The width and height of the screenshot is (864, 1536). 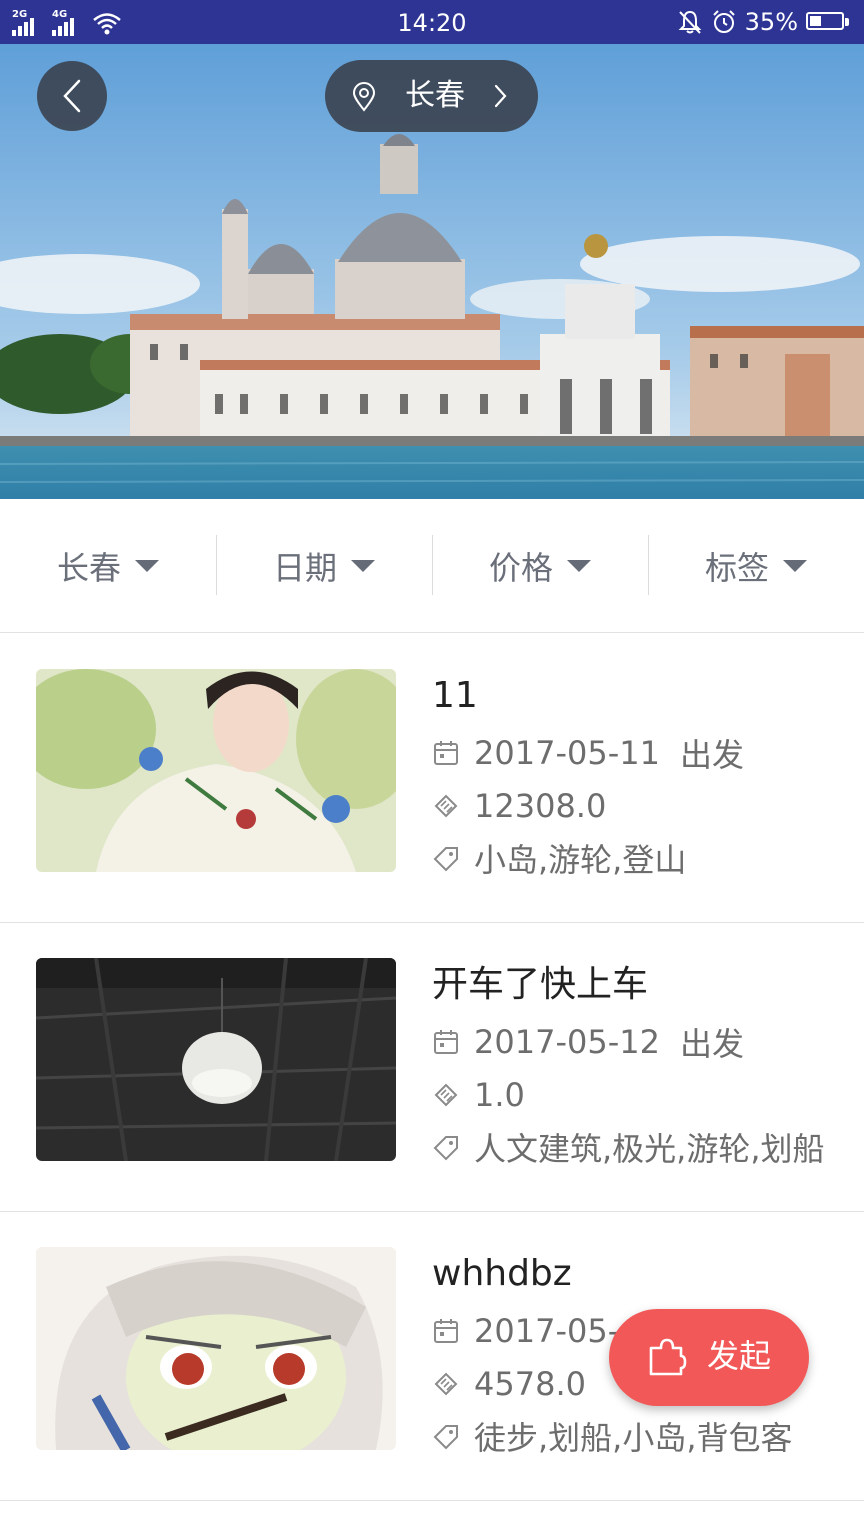 What do you see at coordinates (500, 96) in the screenshot?
I see `chevron-right-icon` at bounding box center [500, 96].